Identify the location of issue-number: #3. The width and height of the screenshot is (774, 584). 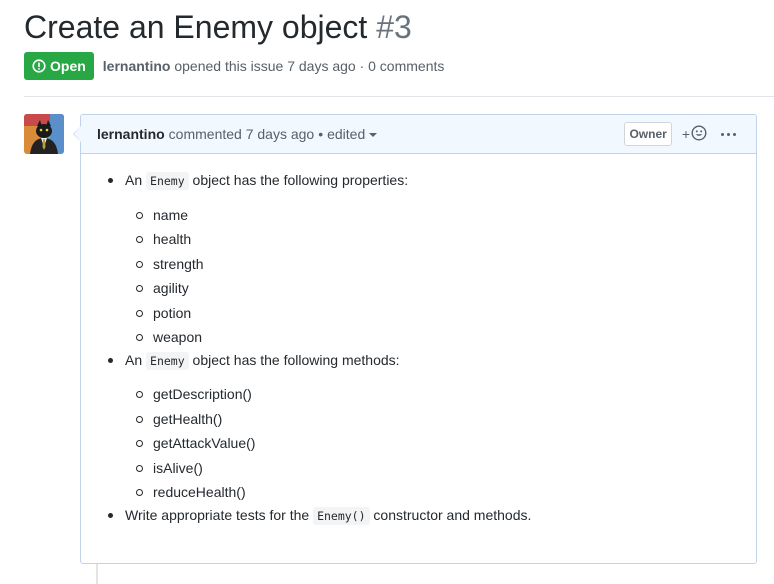
(394, 27).